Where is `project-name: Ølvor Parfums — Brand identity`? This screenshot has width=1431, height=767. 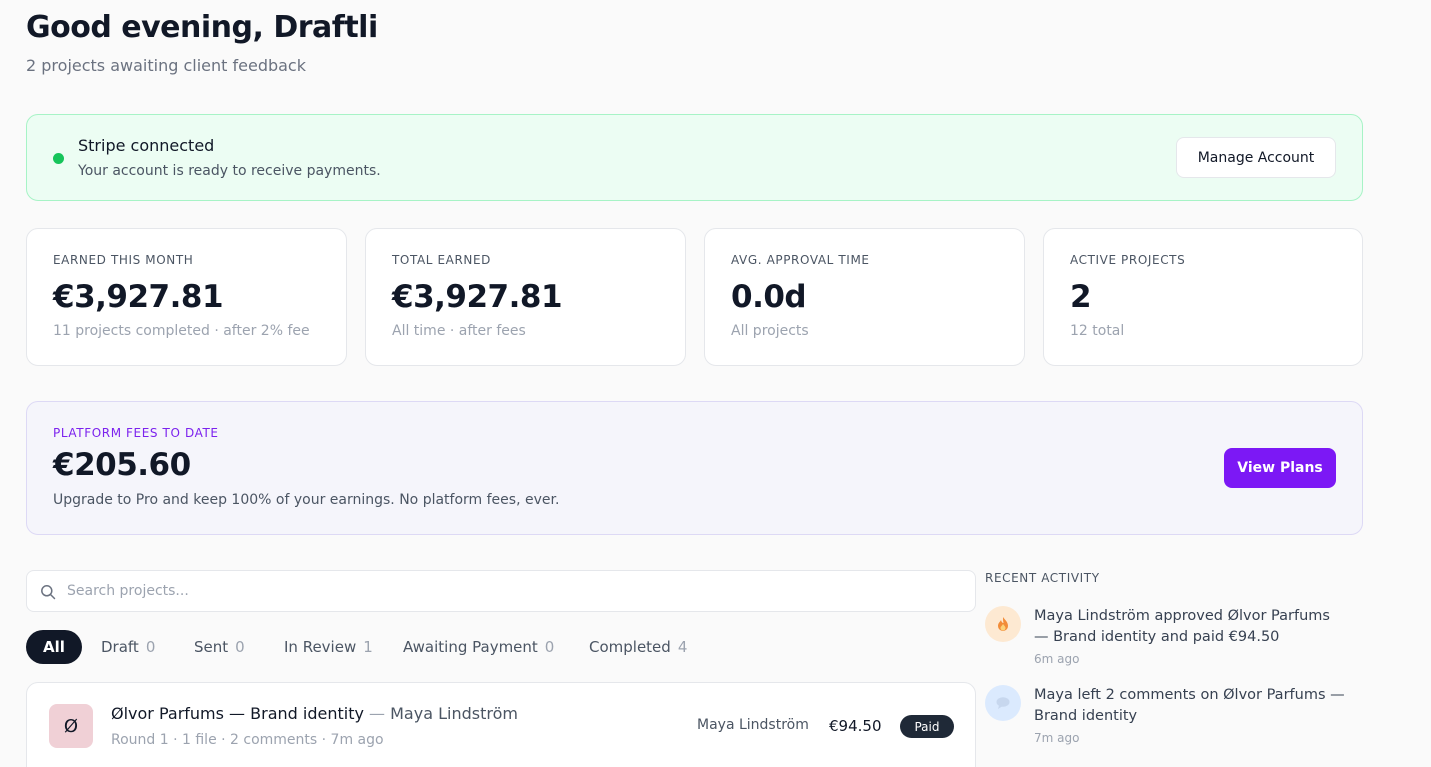 project-name: Ølvor Parfums — Brand identity is located at coordinates (237, 713).